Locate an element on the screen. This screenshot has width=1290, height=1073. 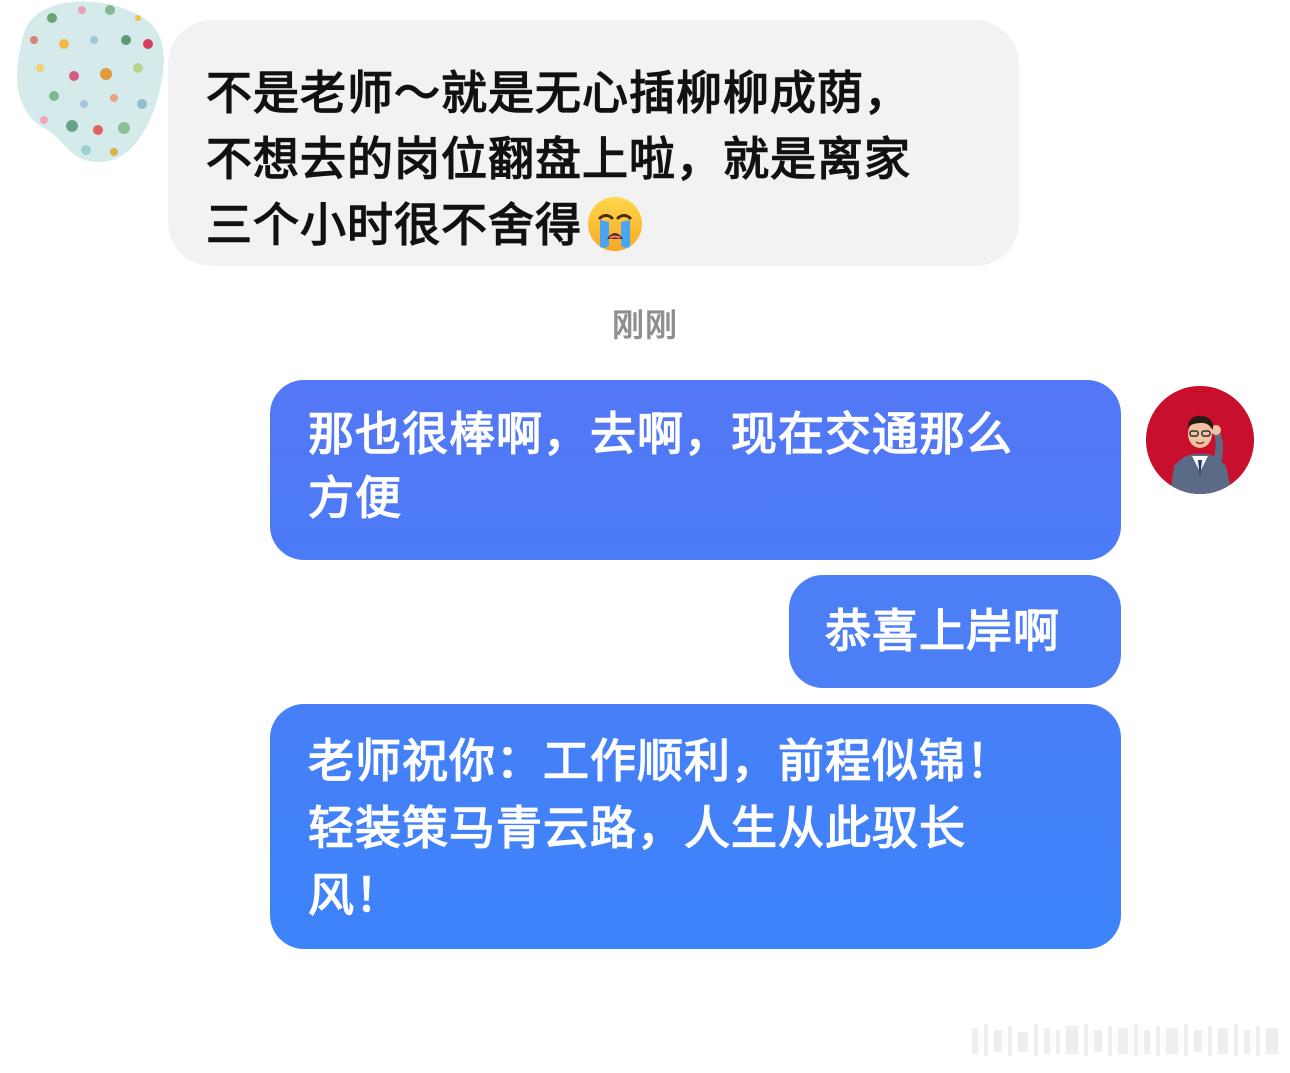
message-text: 三个小时很不舍得 is located at coordinates (394, 225).